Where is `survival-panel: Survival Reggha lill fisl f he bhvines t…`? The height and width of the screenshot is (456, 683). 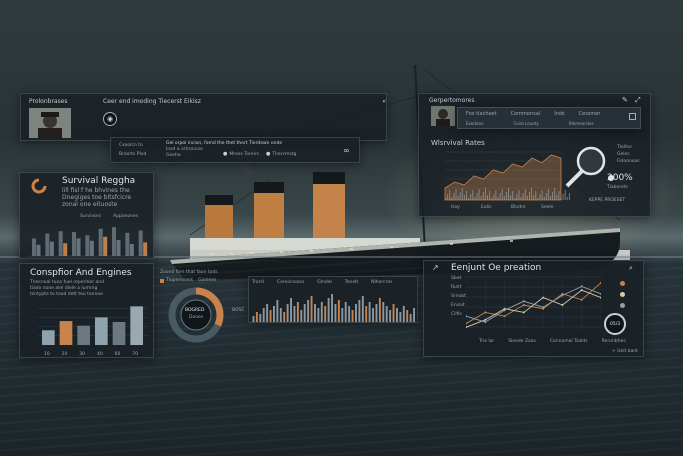 survival-panel: Survival Reggha lill fisl f he bhvines t… is located at coordinates (86, 215).